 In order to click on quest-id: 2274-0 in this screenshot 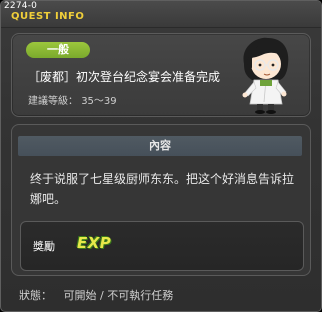, I will do `click(21, 6)`.